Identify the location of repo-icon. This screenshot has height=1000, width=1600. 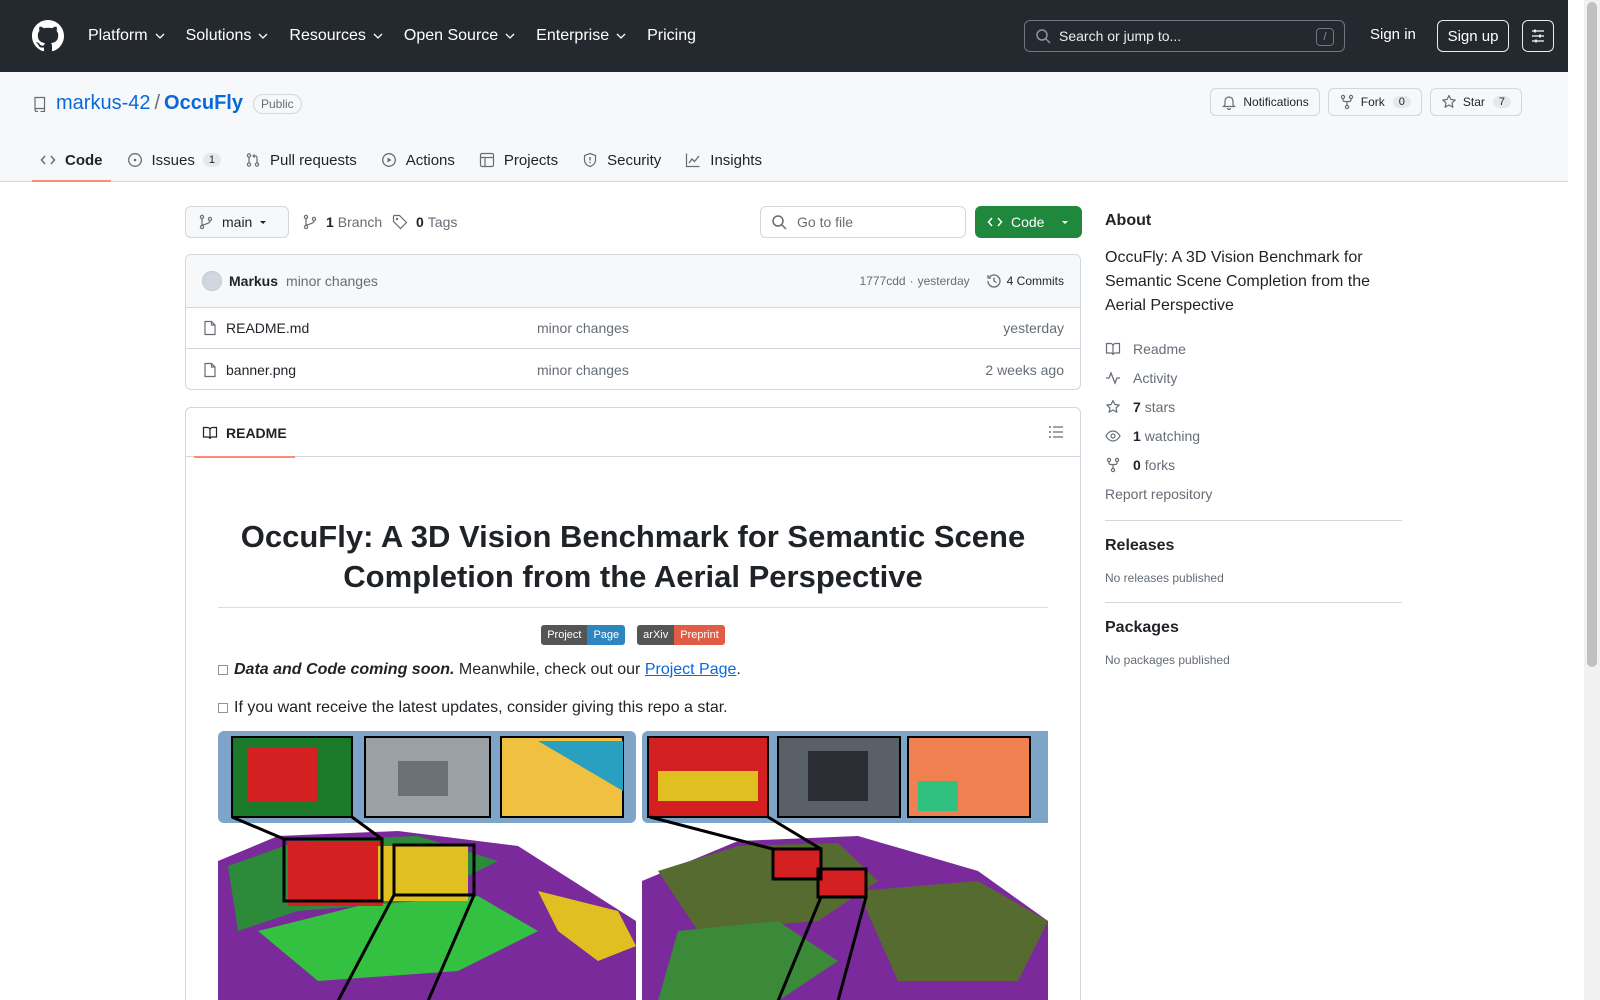
(40, 104).